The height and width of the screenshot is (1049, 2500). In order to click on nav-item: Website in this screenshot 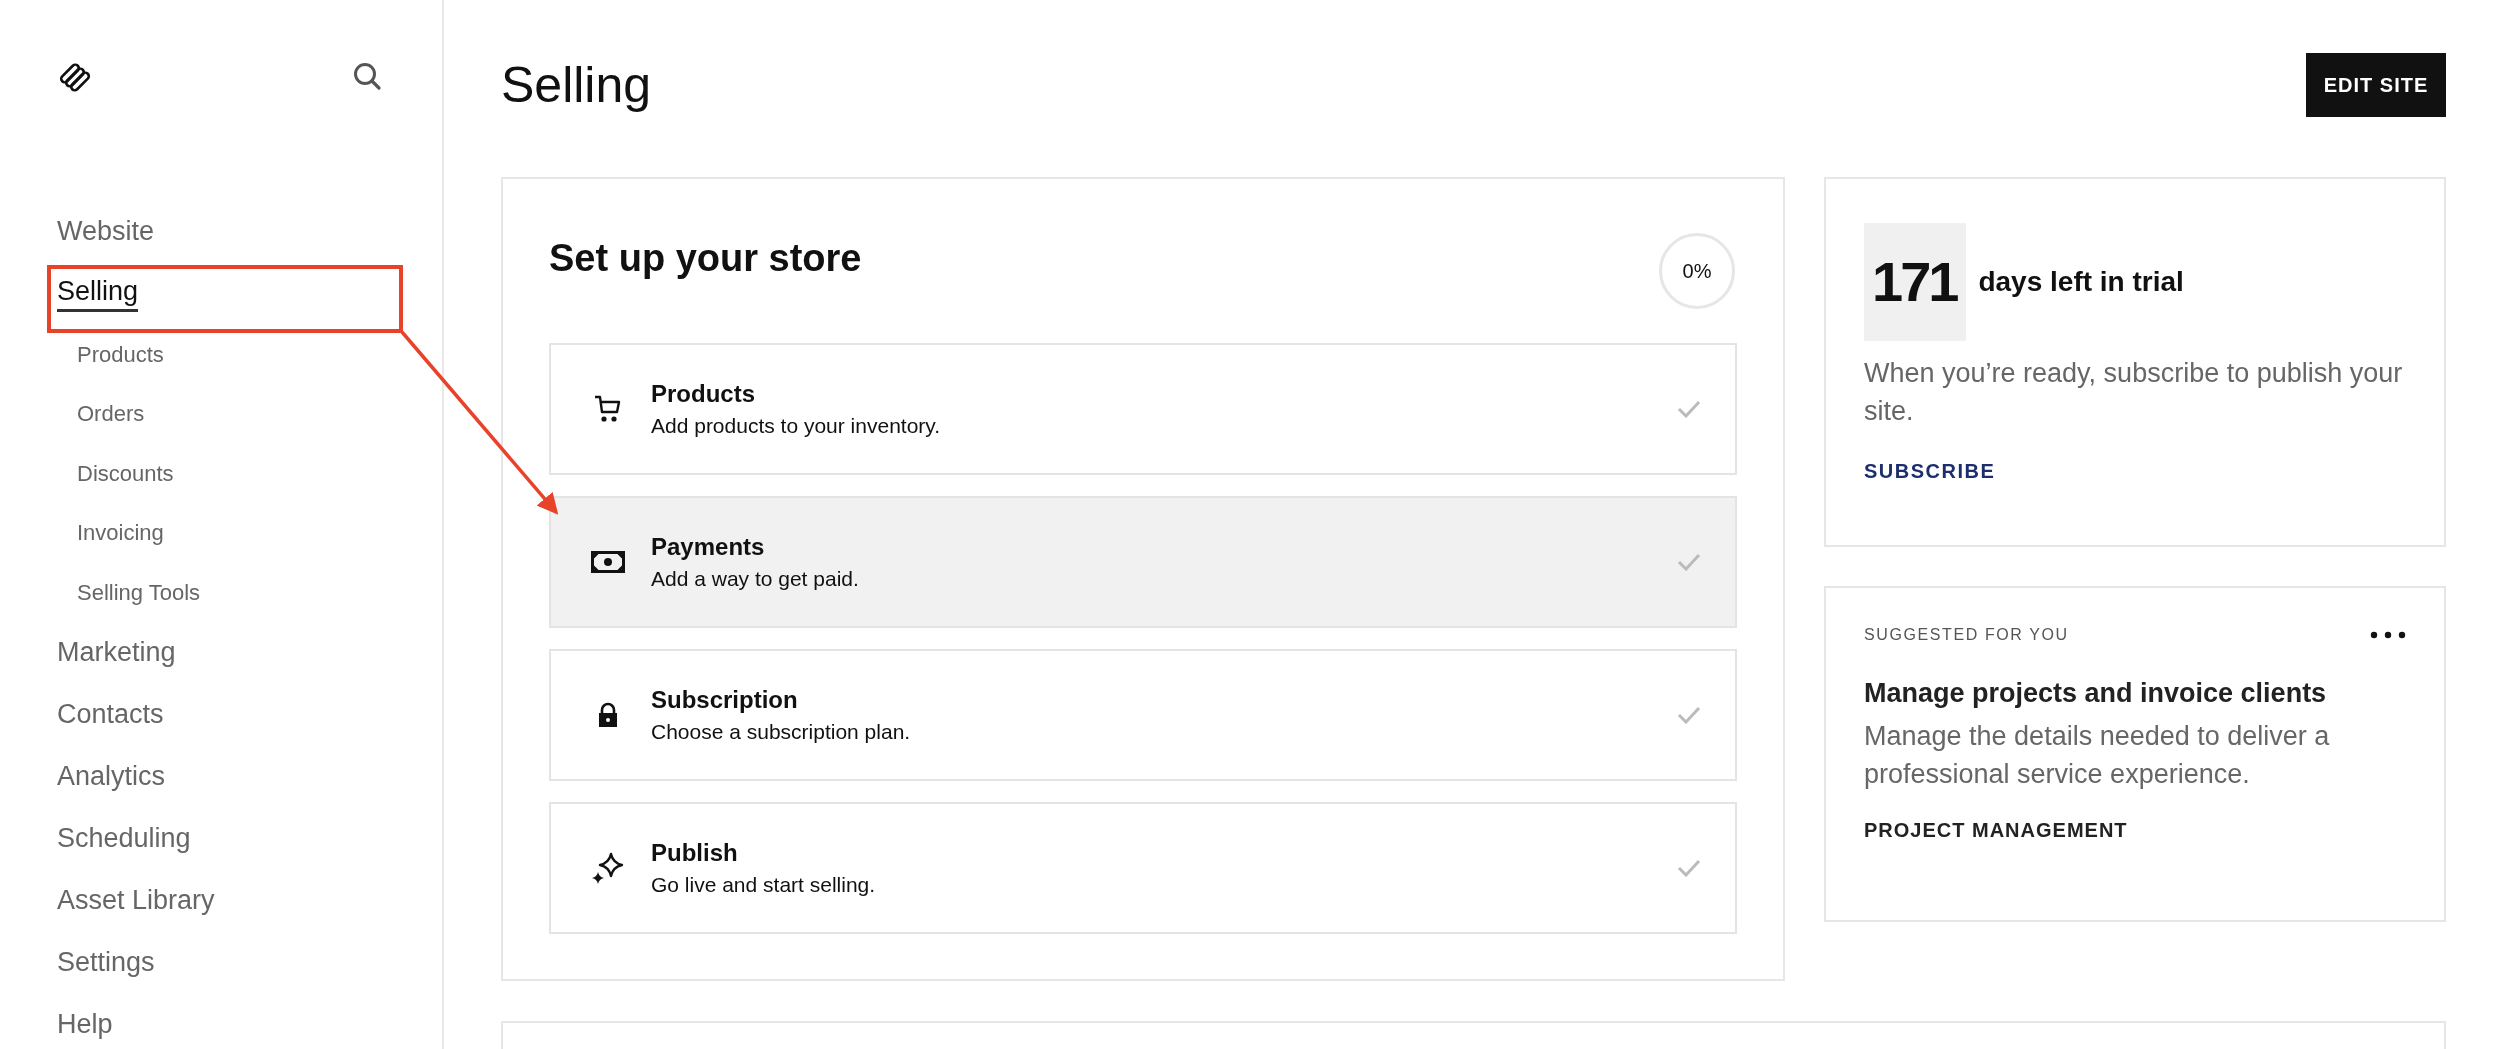, I will do `click(106, 232)`.